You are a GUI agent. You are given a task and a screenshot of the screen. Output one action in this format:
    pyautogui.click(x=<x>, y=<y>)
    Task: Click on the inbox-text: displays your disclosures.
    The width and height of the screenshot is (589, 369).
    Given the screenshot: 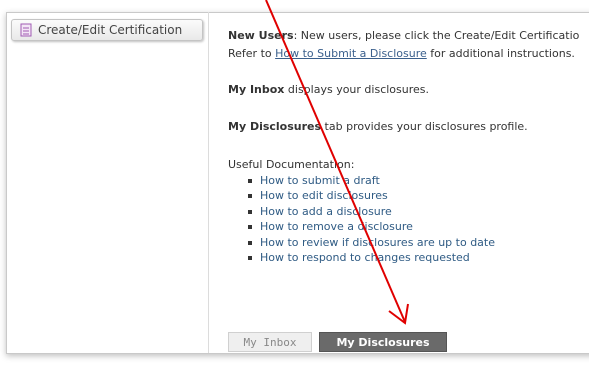 What is the action you would take?
    pyautogui.click(x=357, y=89)
    